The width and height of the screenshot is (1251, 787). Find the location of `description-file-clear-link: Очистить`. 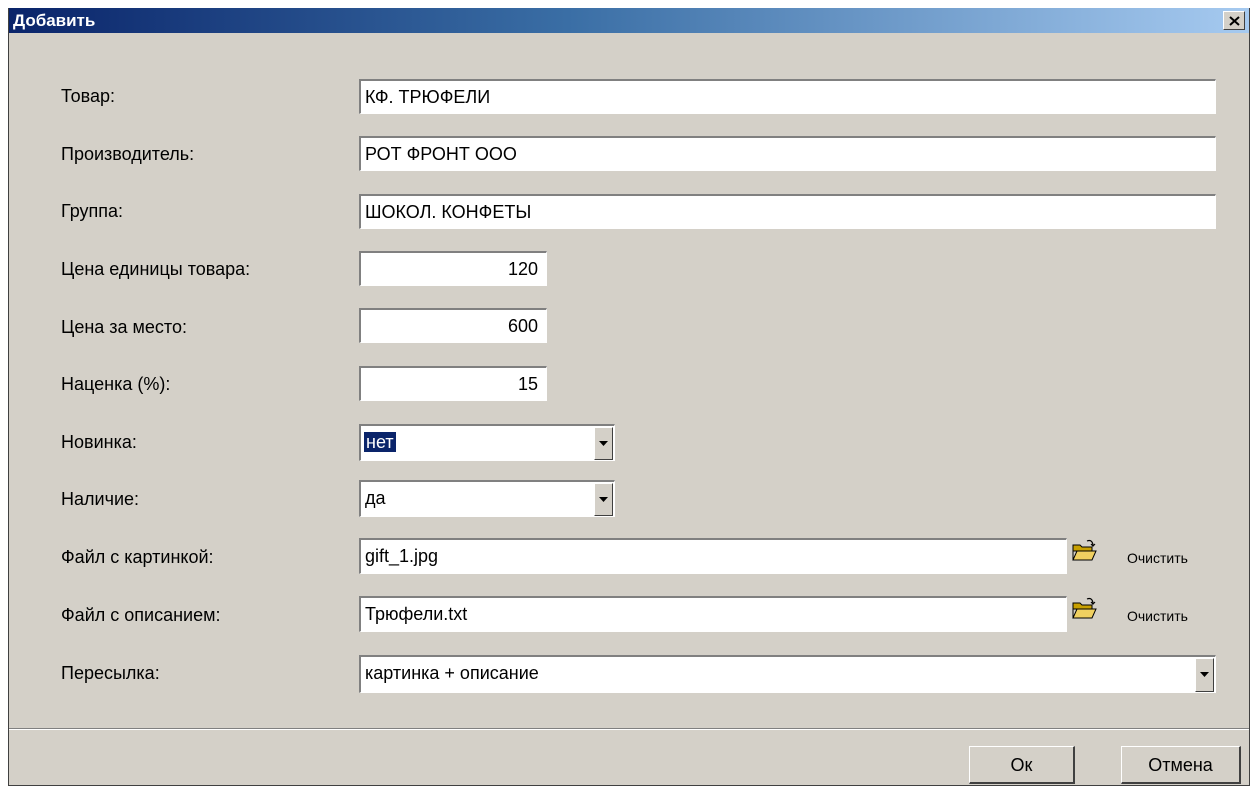

description-file-clear-link: Очистить is located at coordinates (1157, 616).